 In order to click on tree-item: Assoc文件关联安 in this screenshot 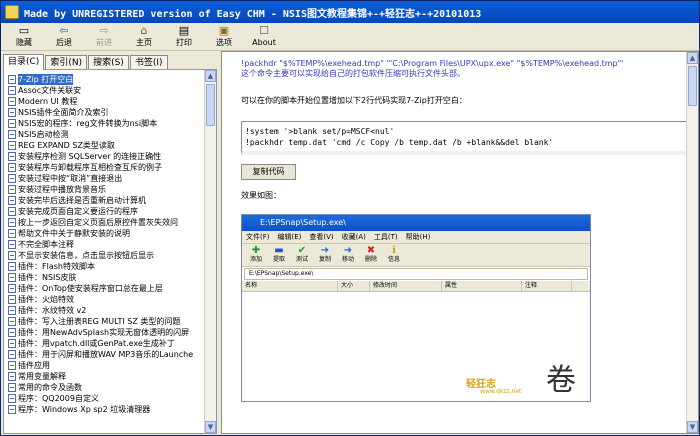, I will do `click(104, 90)`.